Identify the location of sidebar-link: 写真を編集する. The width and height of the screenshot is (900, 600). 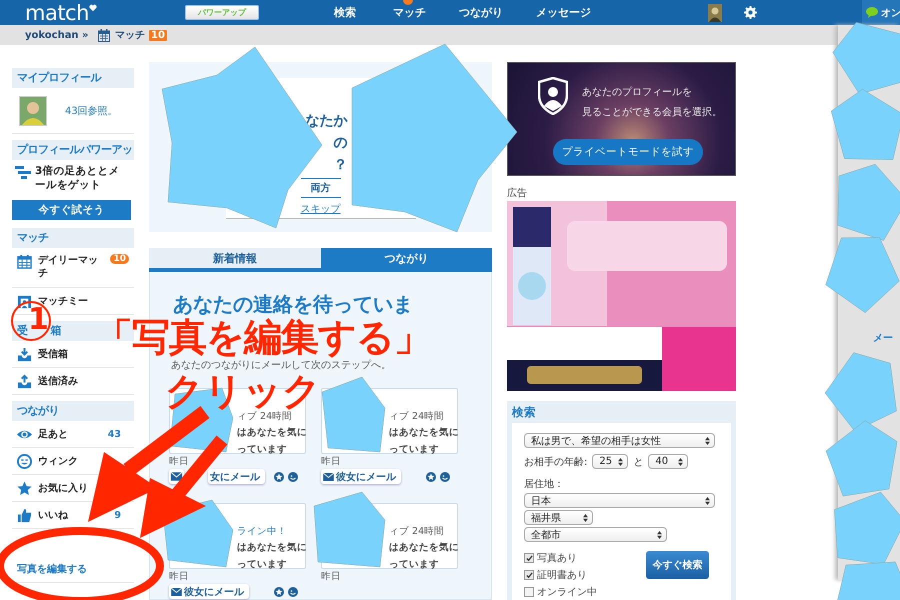
(52, 569).